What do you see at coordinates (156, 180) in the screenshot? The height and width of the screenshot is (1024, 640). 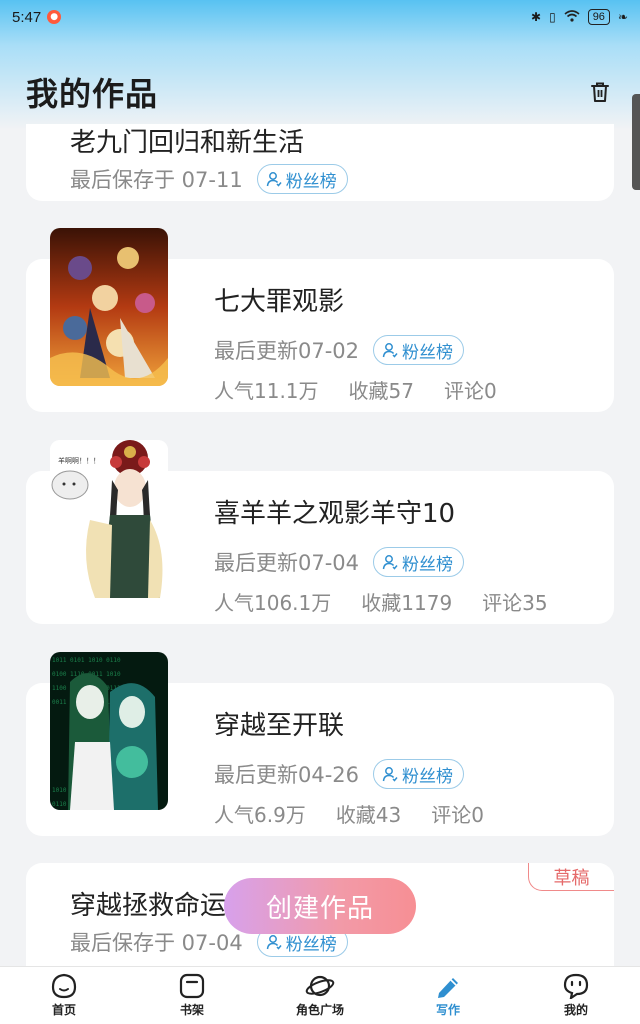 I see `save-time: 最后保存于 07-11` at bounding box center [156, 180].